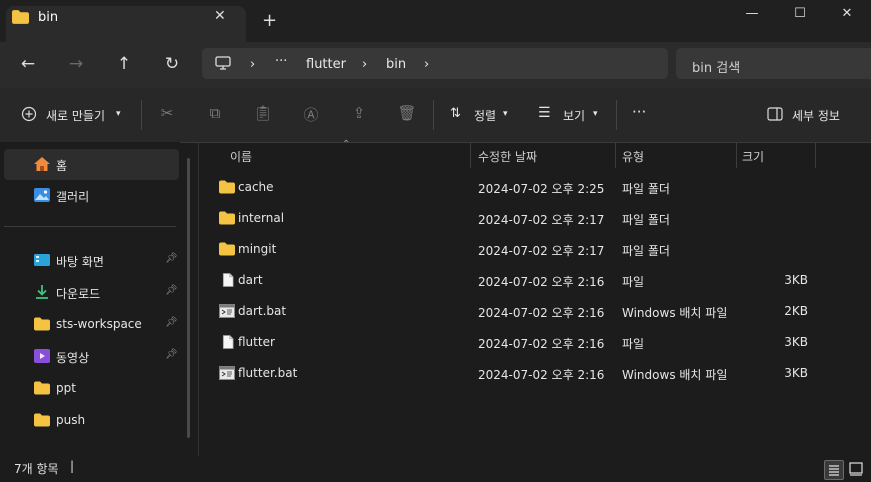 Image resolution: width=871 pixels, height=482 pixels. Describe the element at coordinates (675, 313) in the screenshot. I see `file-type: Windows 배치 파일` at that location.